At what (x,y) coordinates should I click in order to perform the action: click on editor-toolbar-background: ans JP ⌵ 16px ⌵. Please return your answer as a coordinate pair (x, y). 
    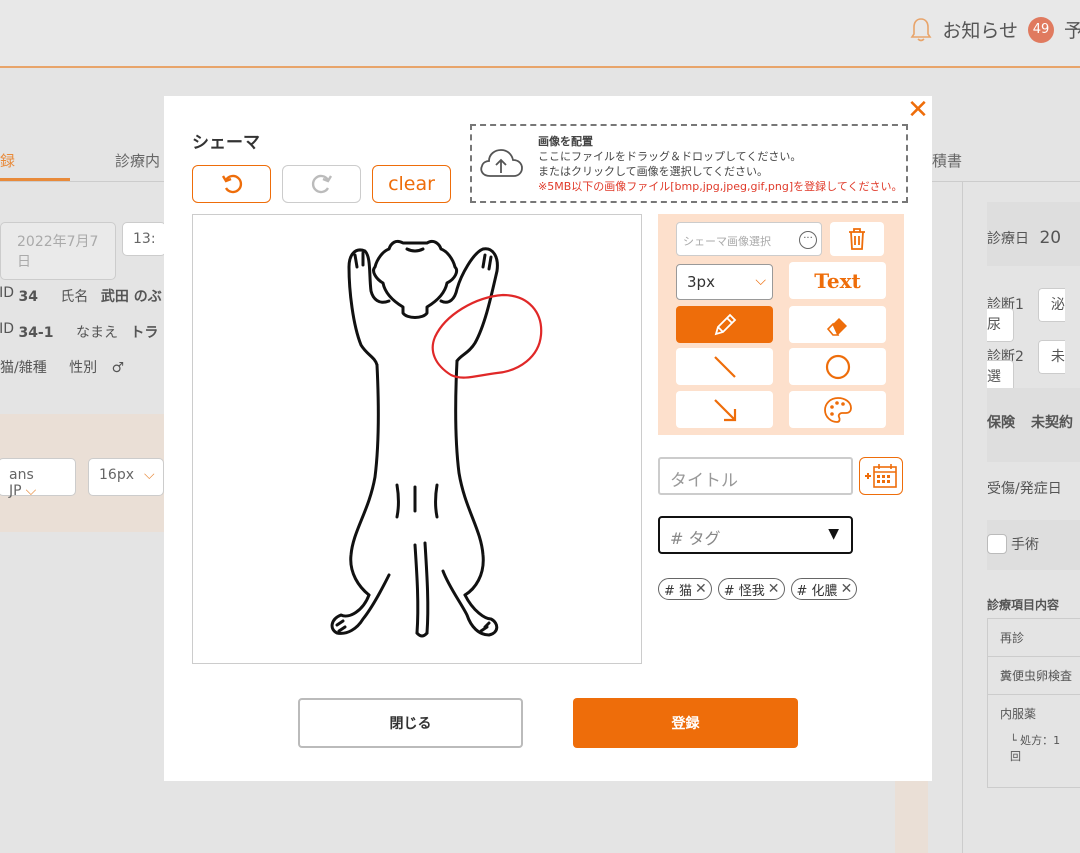
    Looking at the image, I should click on (82, 473).